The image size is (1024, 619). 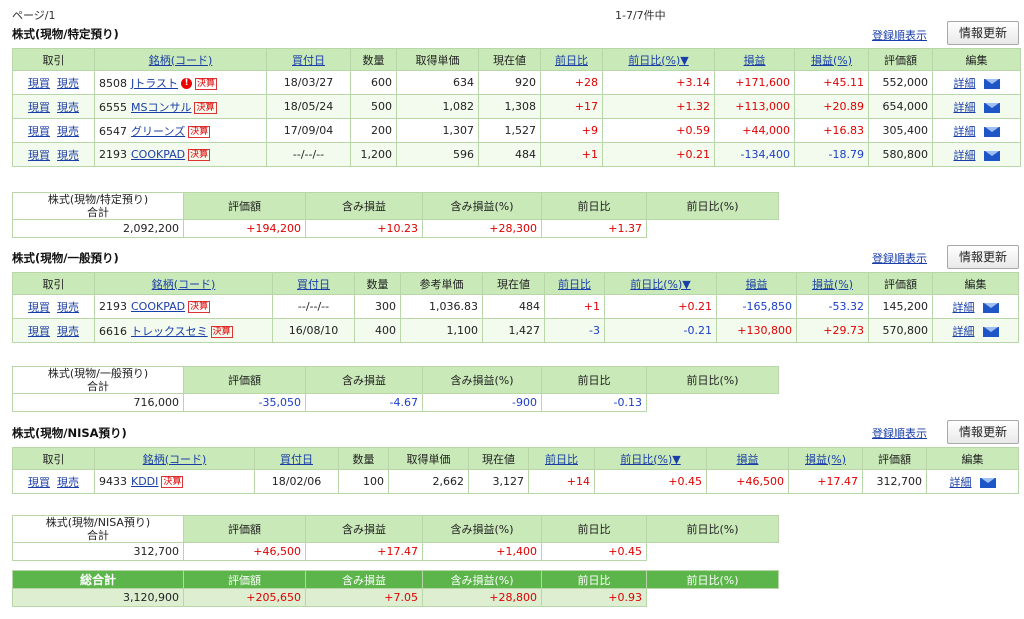 What do you see at coordinates (754, 130) in the screenshot?
I see `profit-loss: +44,000` at bounding box center [754, 130].